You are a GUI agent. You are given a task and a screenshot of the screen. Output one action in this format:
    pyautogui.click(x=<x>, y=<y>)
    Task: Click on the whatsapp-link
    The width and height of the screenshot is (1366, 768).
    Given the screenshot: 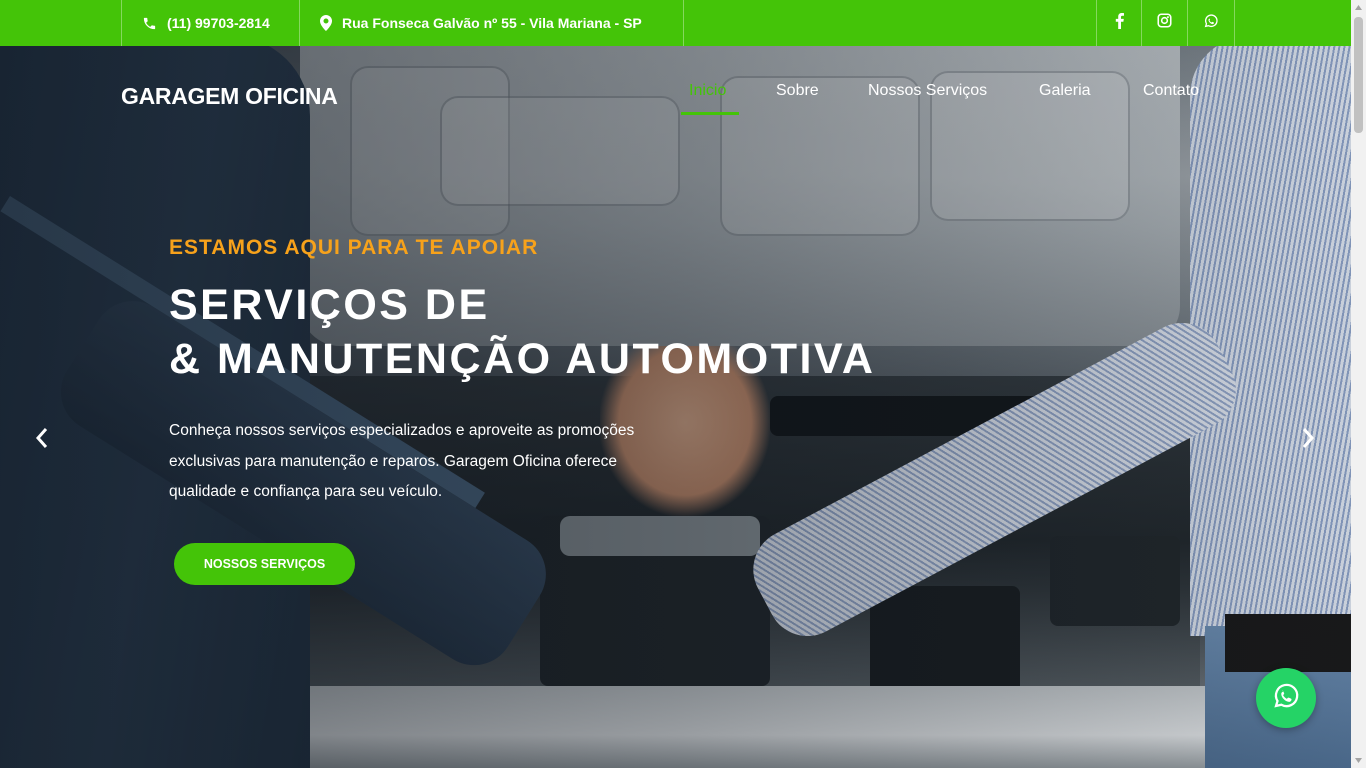 What is the action you would take?
    pyautogui.click(x=1211, y=23)
    